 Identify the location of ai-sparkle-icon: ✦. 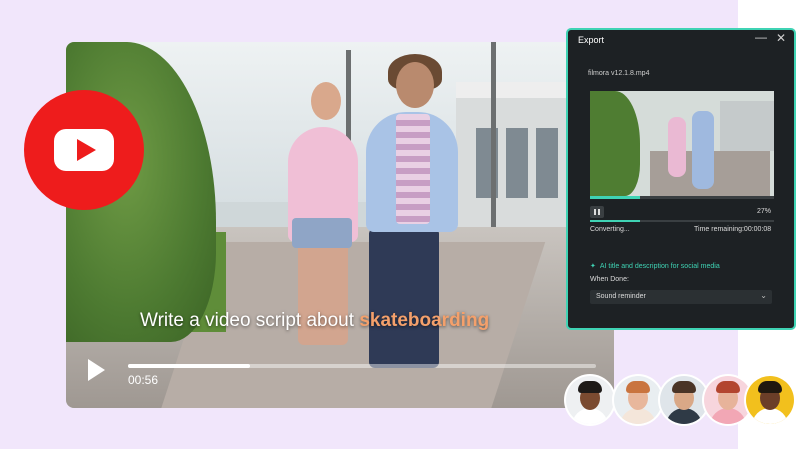
(593, 266).